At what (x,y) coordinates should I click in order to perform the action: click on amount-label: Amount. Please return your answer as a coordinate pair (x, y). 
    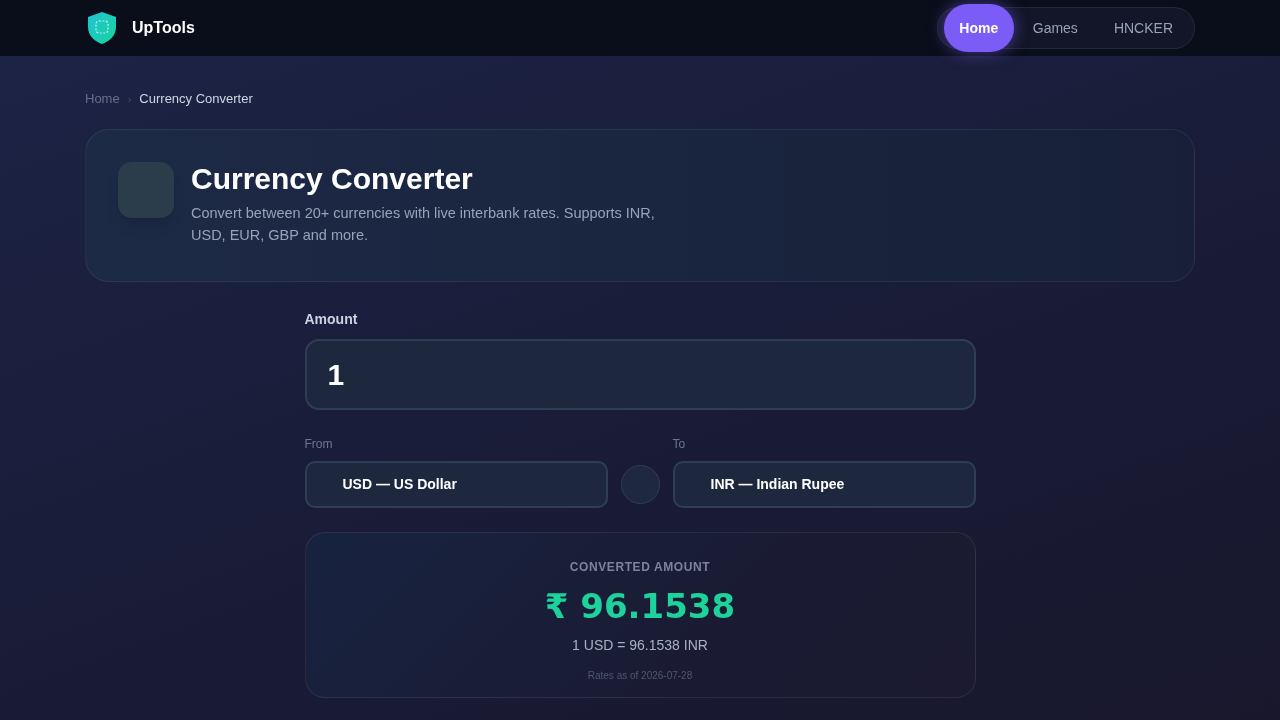
    Looking at the image, I should click on (331, 319).